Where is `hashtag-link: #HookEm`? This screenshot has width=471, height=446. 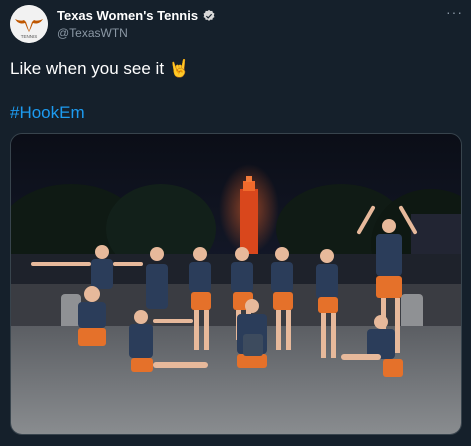
hashtag-link: #HookEm is located at coordinates (47, 113).